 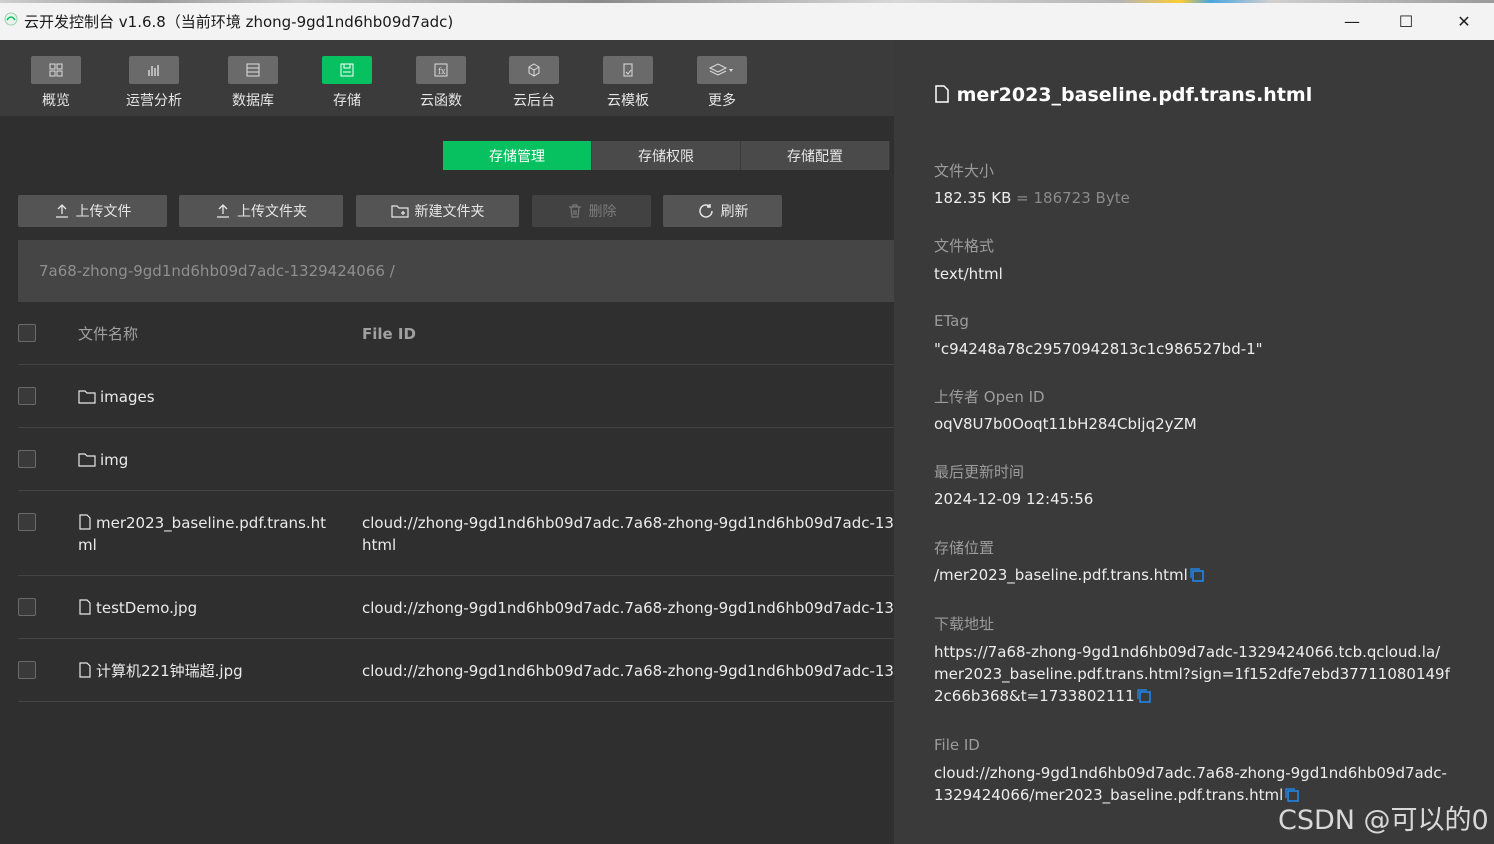 I want to click on watermark: CSDN @可以的0, so click(x=1383, y=820).